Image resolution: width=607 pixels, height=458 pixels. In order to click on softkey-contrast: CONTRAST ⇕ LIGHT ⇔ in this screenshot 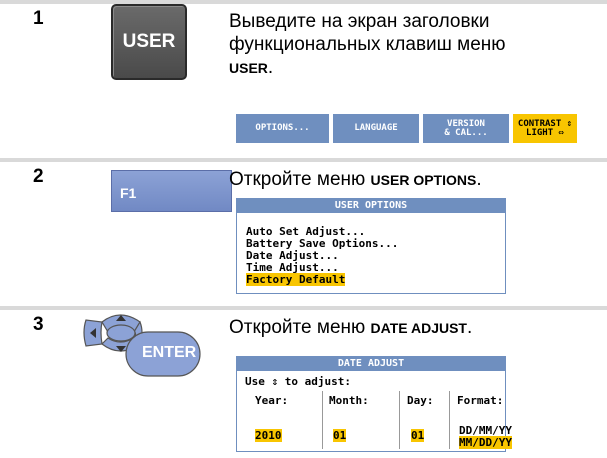, I will do `click(545, 128)`.